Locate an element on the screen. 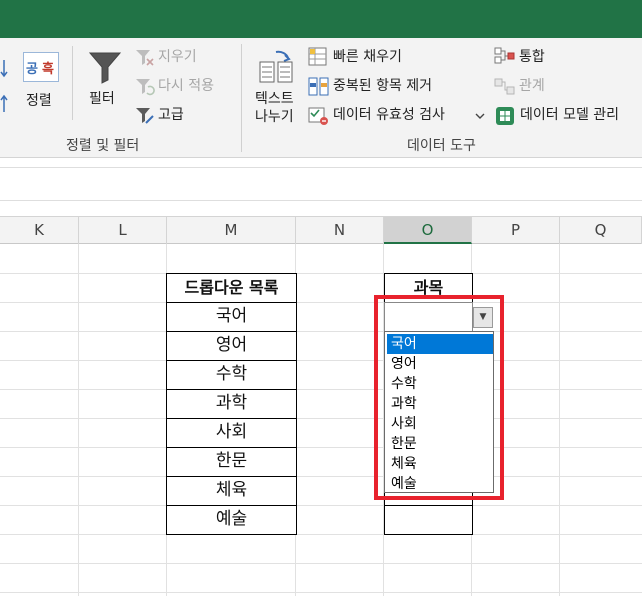  sort-filter-group-label: 정렬 및 필터 is located at coordinates (103, 146).